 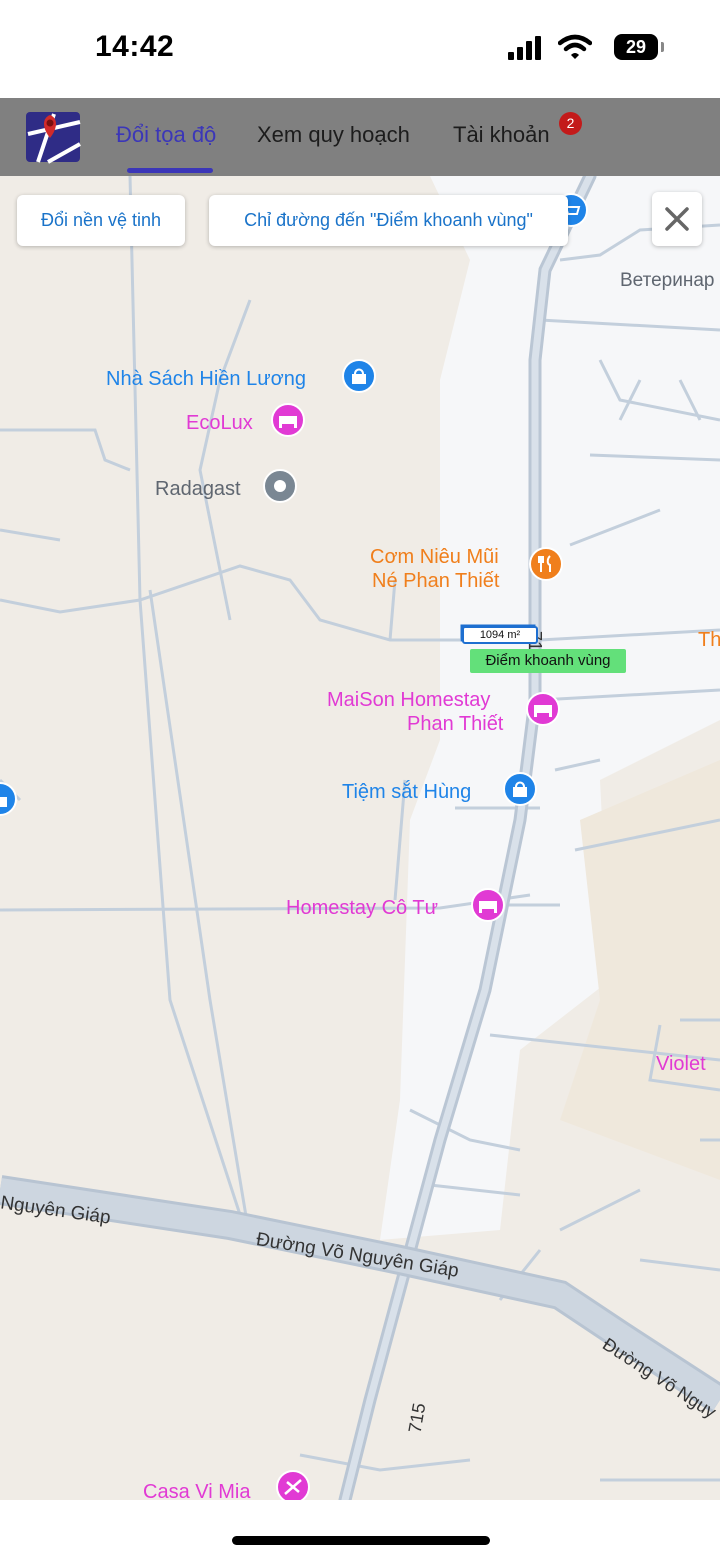 I want to click on home-indicator, so click(x=361, y=1540).